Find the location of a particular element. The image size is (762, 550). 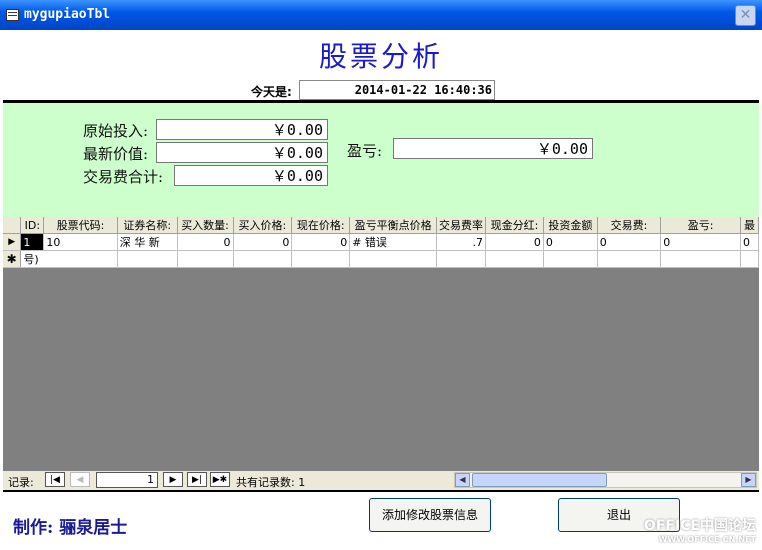

form-icon is located at coordinates (12, 15).